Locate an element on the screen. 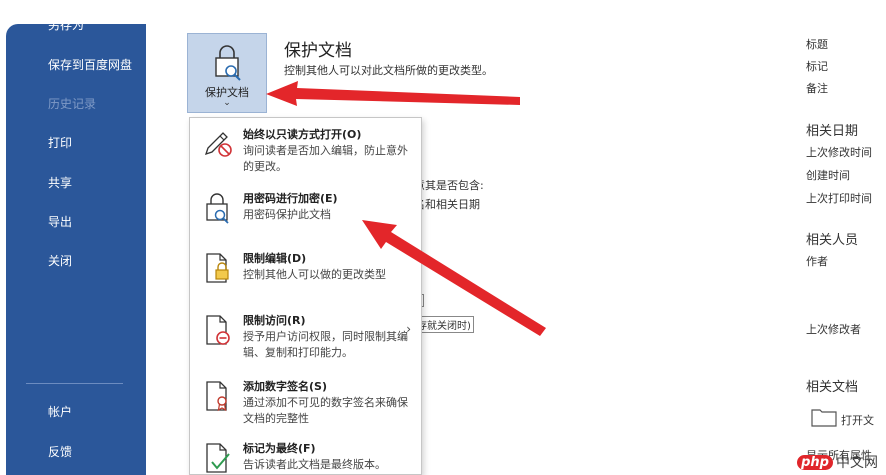 The height and width of the screenshot is (475, 886). background-box-2: 存就关闭时) is located at coordinates (444, 324).